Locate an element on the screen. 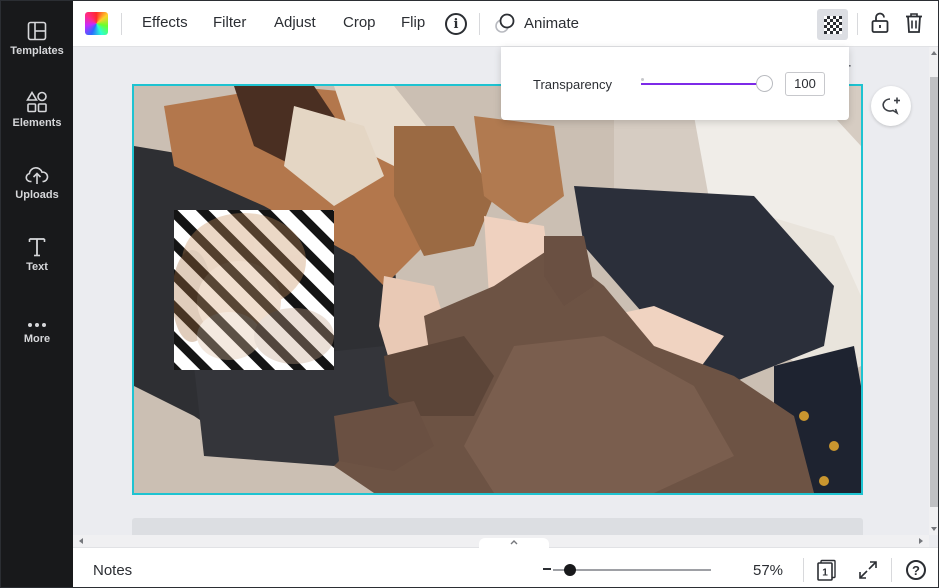 This screenshot has width=939, height=588. transparency-icon is located at coordinates (832, 24).